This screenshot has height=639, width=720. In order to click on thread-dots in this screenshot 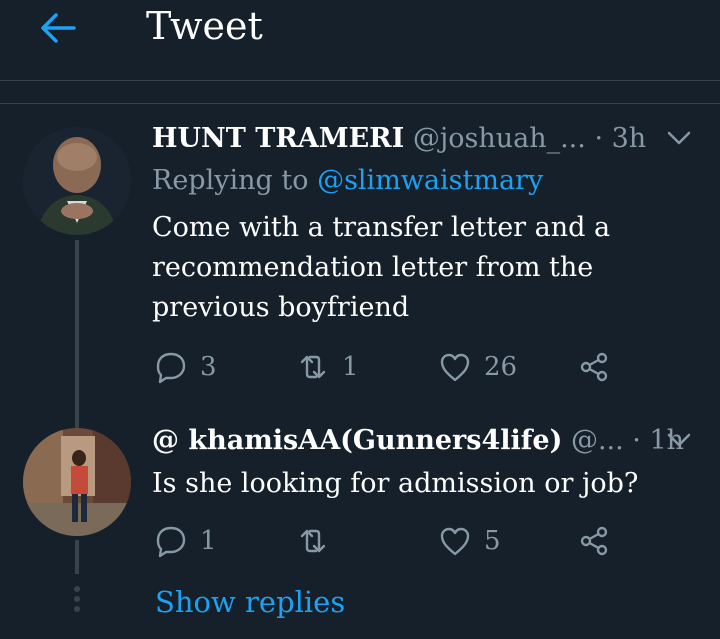, I will do `click(77, 601)`.